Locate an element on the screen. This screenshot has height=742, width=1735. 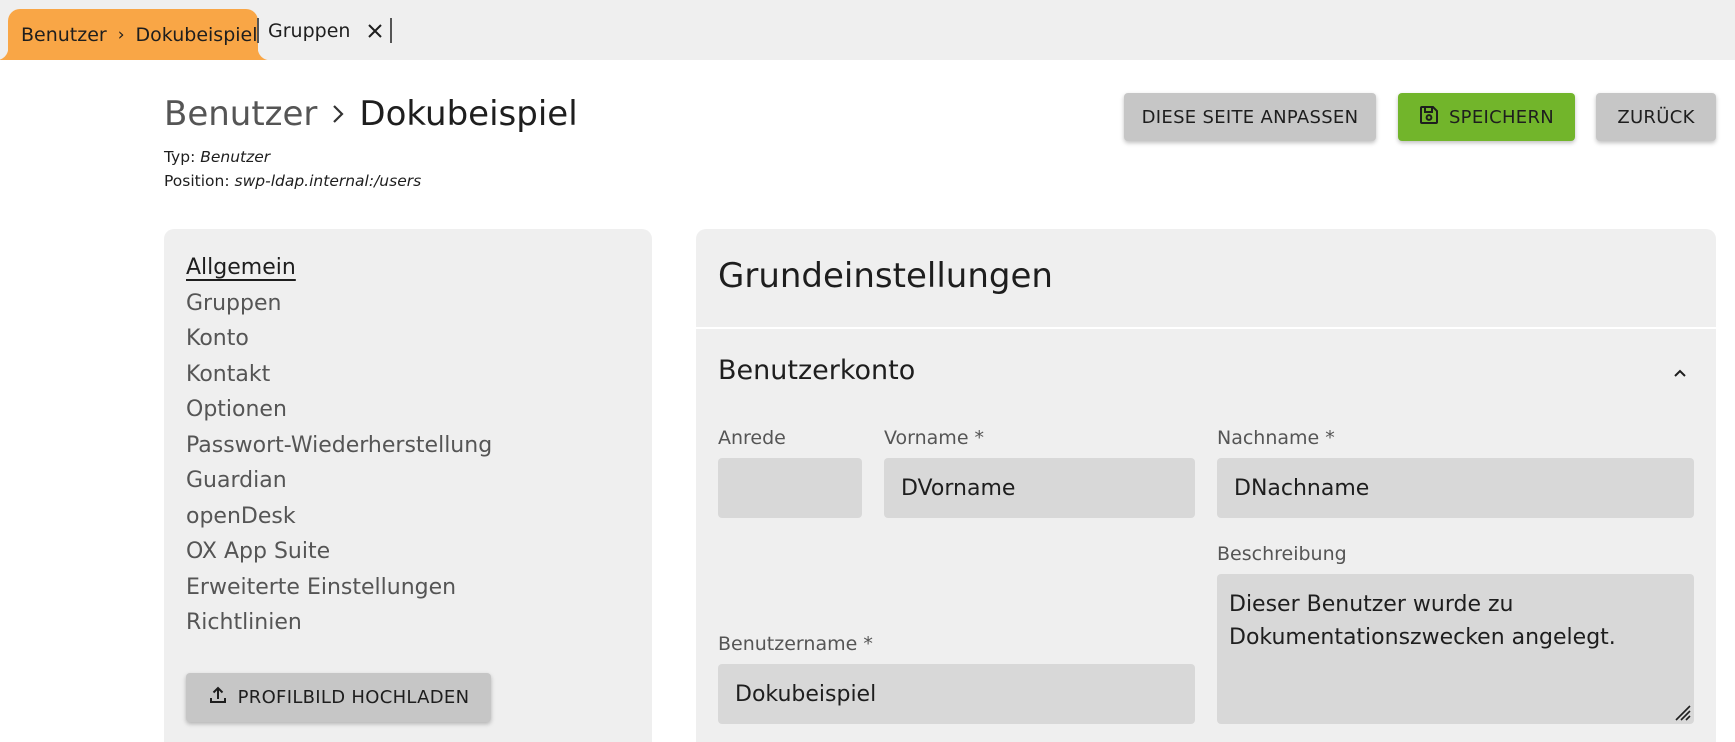
tab-gruppen: Gruppen is located at coordinates (309, 31).